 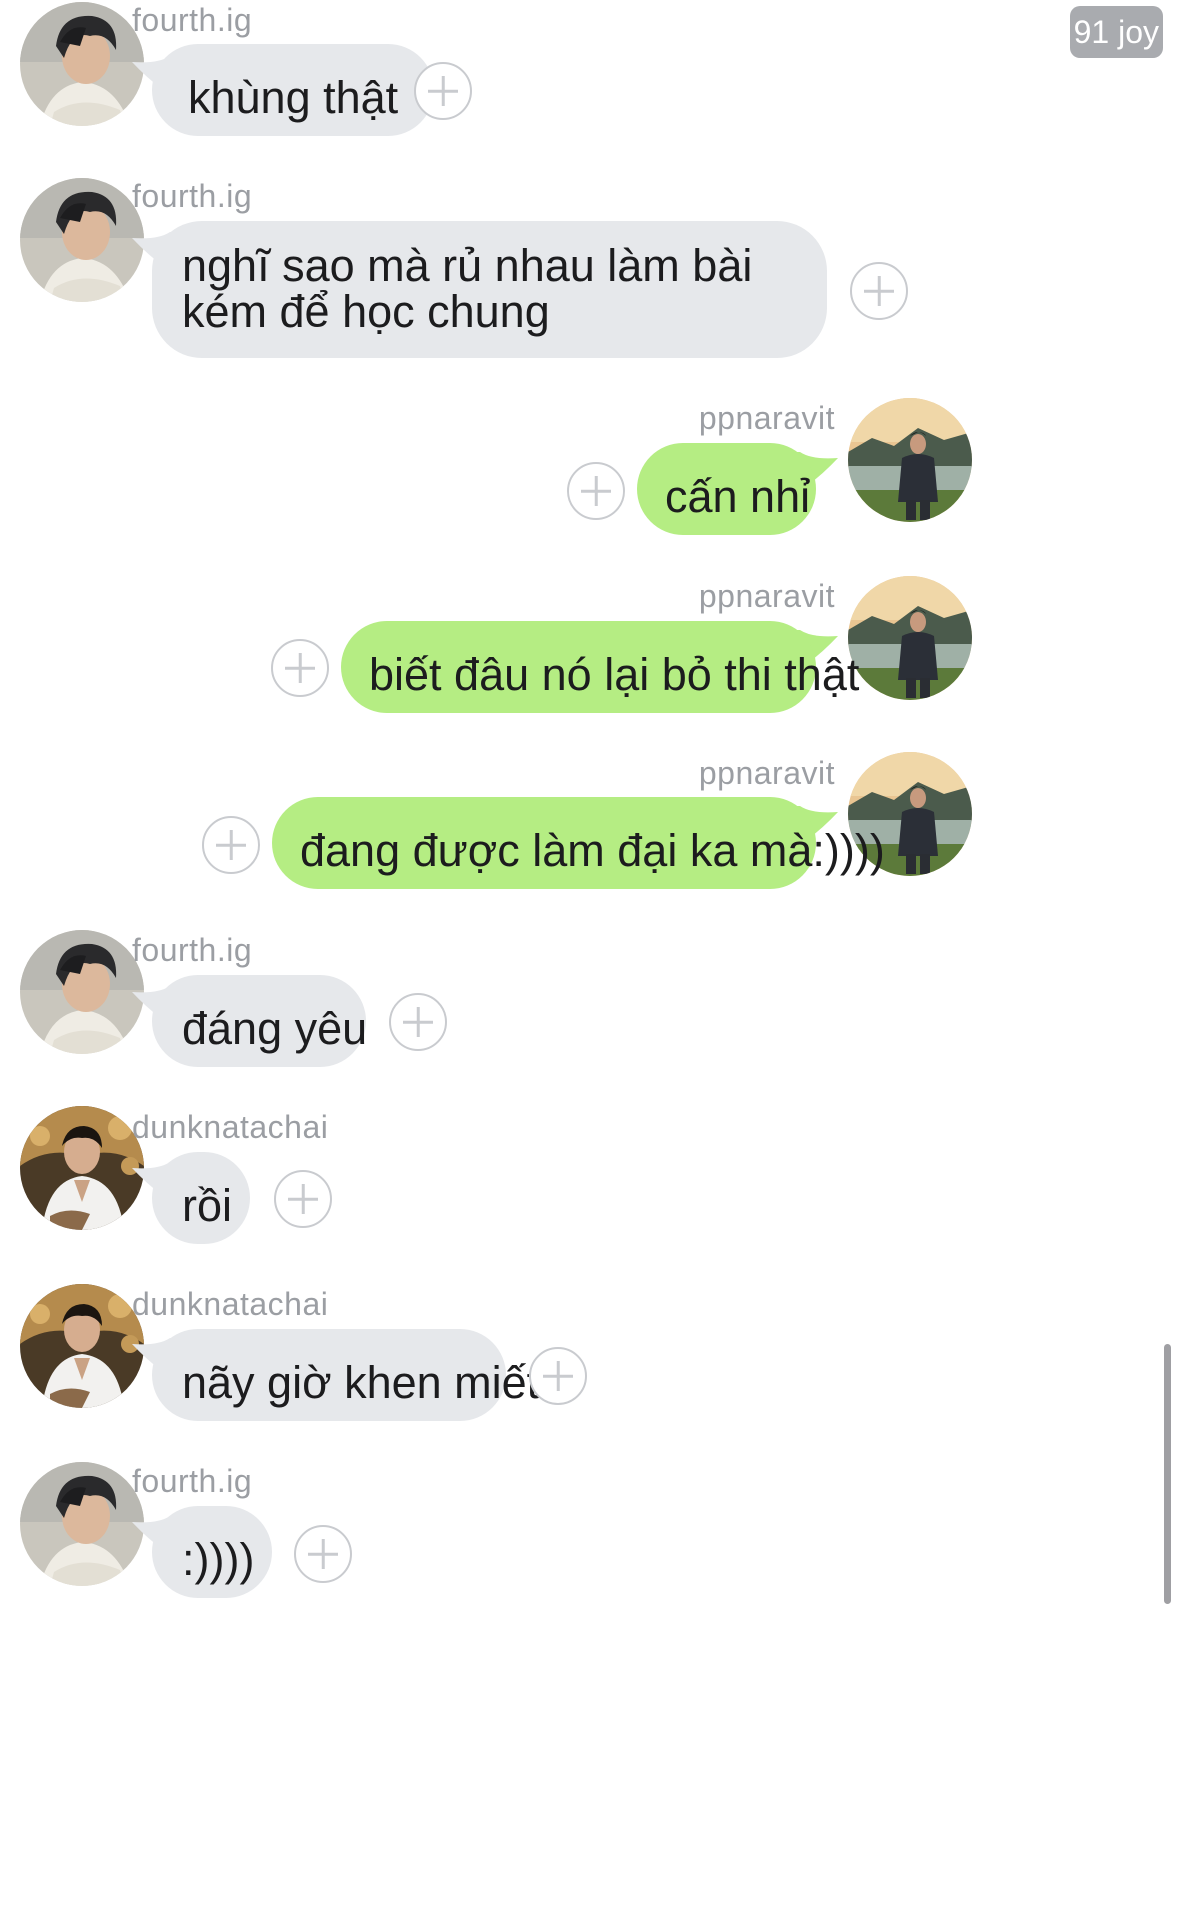 What do you see at coordinates (578, 843) in the screenshot?
I see `message-bubble: đang được làm đại ka mà:))))` at bounding box center [578, 843].